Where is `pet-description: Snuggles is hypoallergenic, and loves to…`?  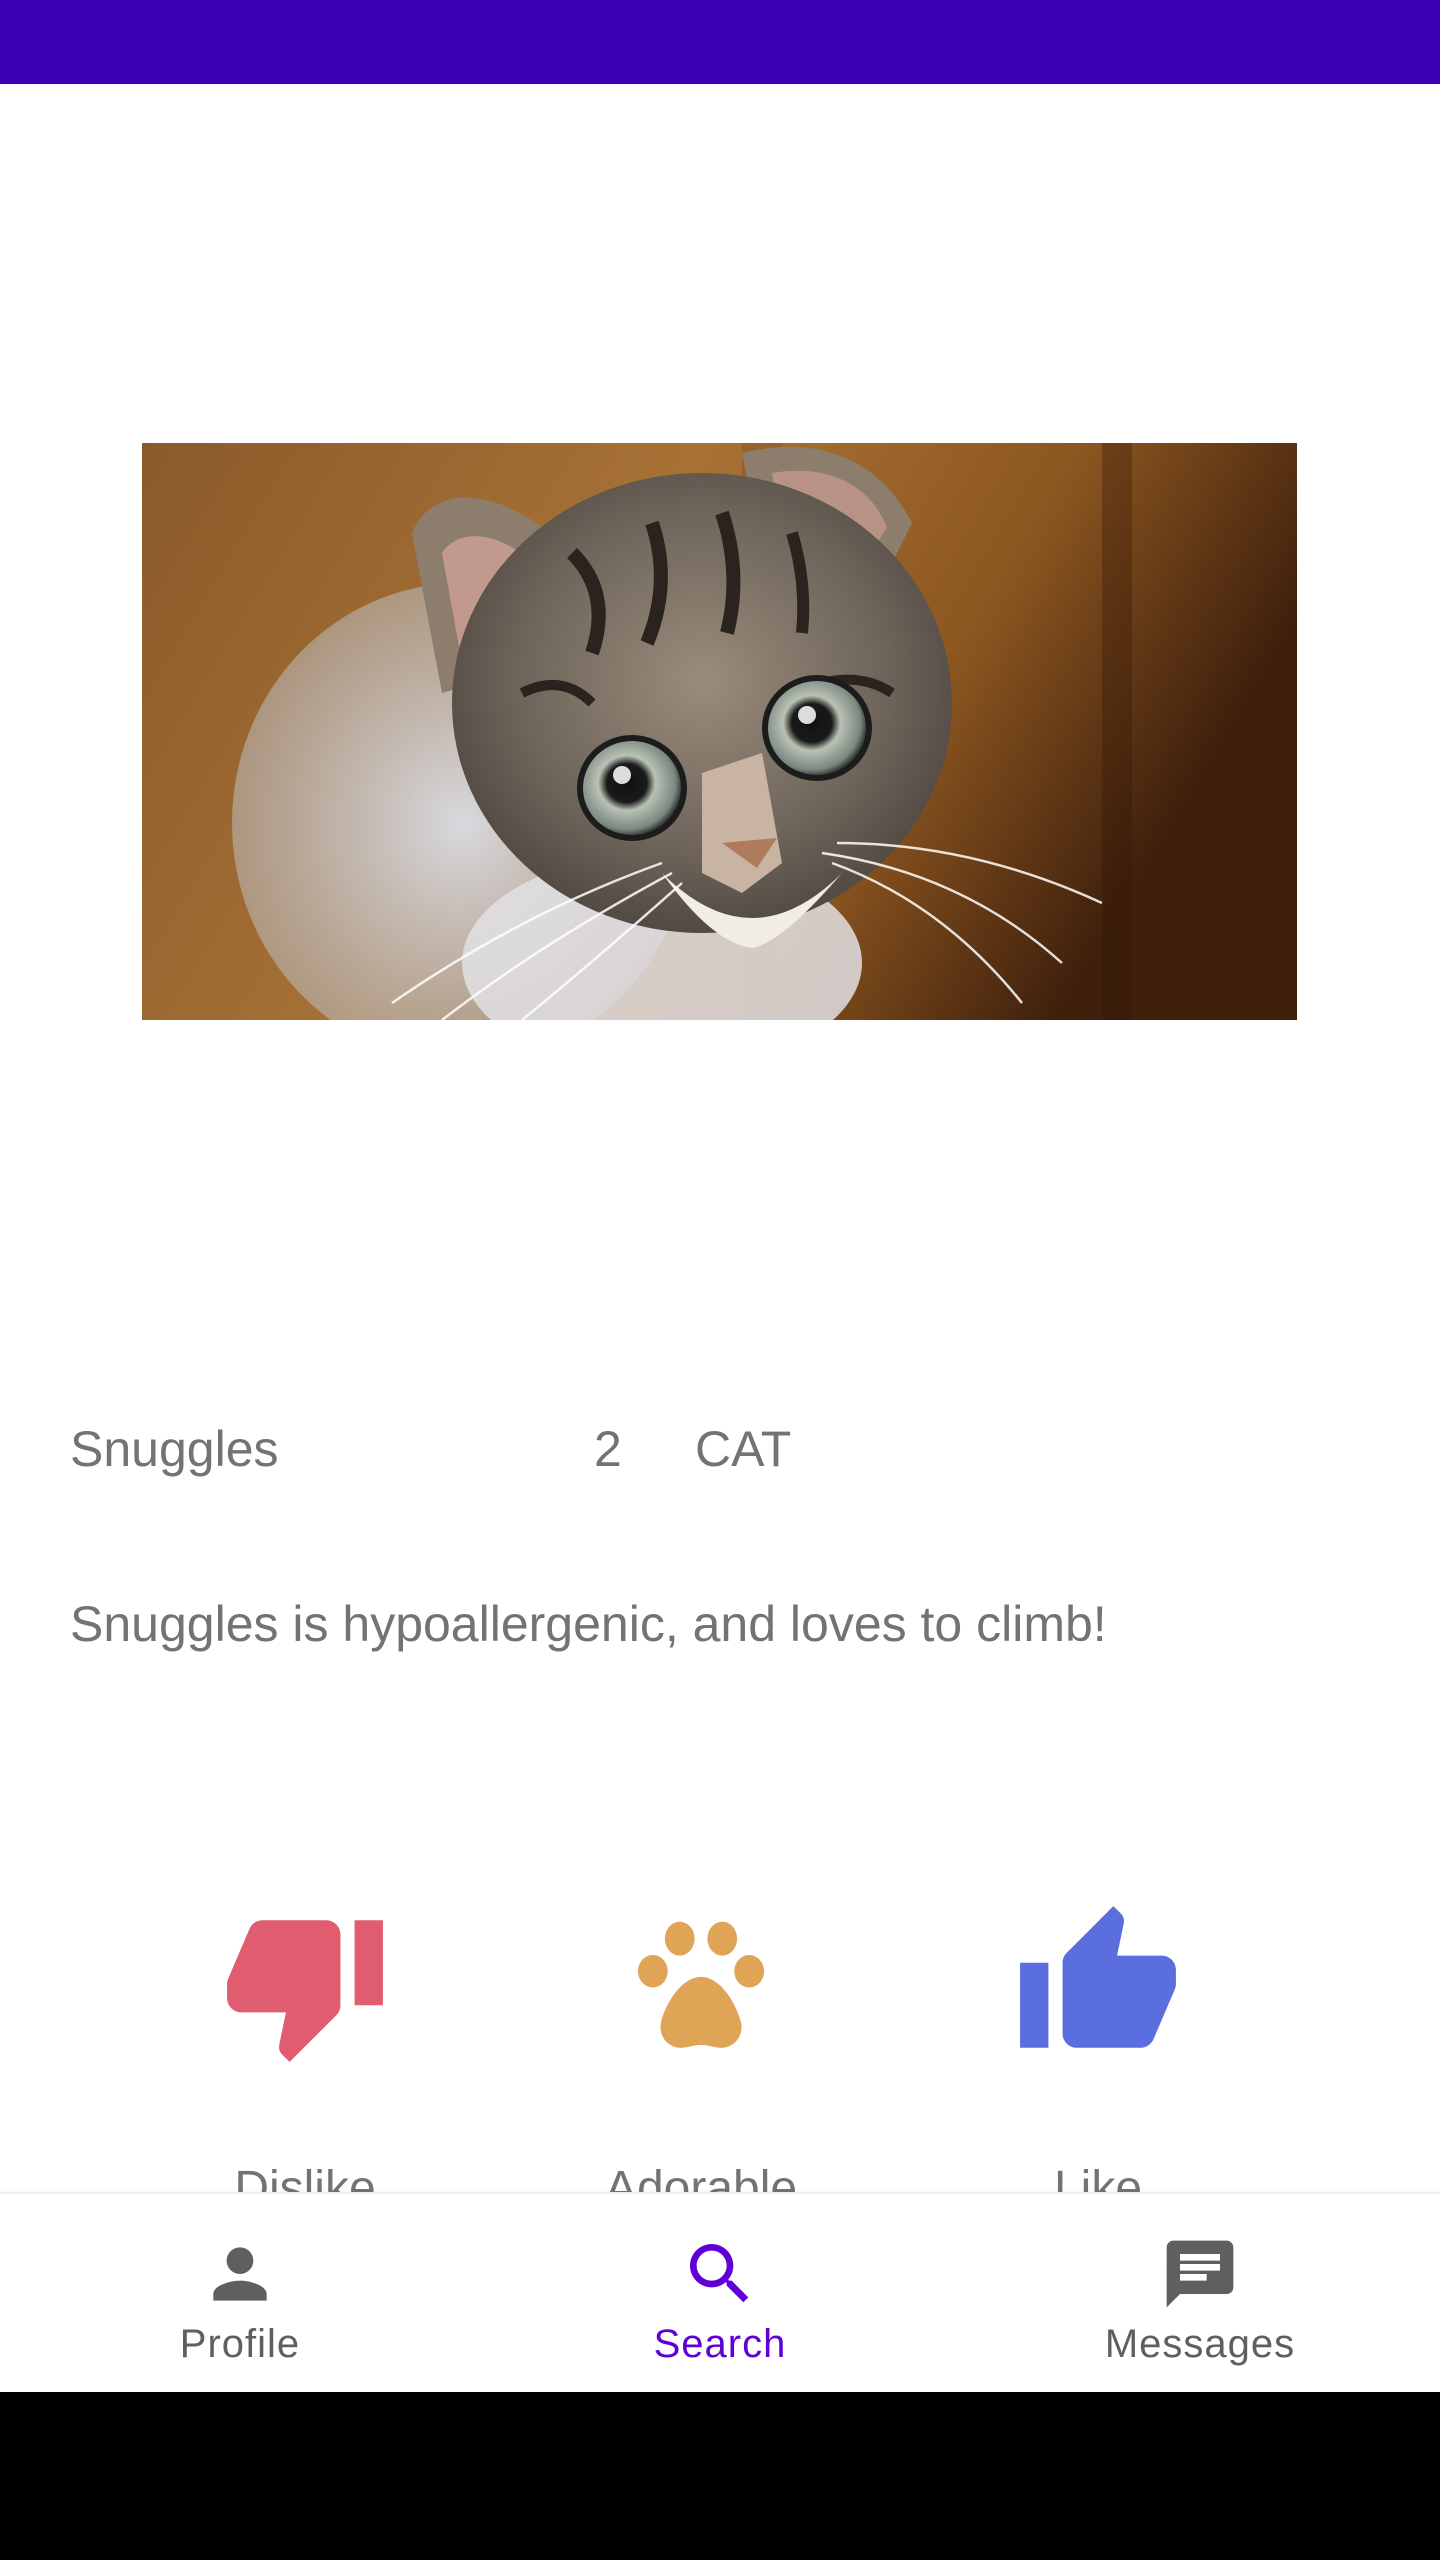 pet-description: Snuggles is hypoallergenic, and loves to… is located at coordinates (588, 1624).